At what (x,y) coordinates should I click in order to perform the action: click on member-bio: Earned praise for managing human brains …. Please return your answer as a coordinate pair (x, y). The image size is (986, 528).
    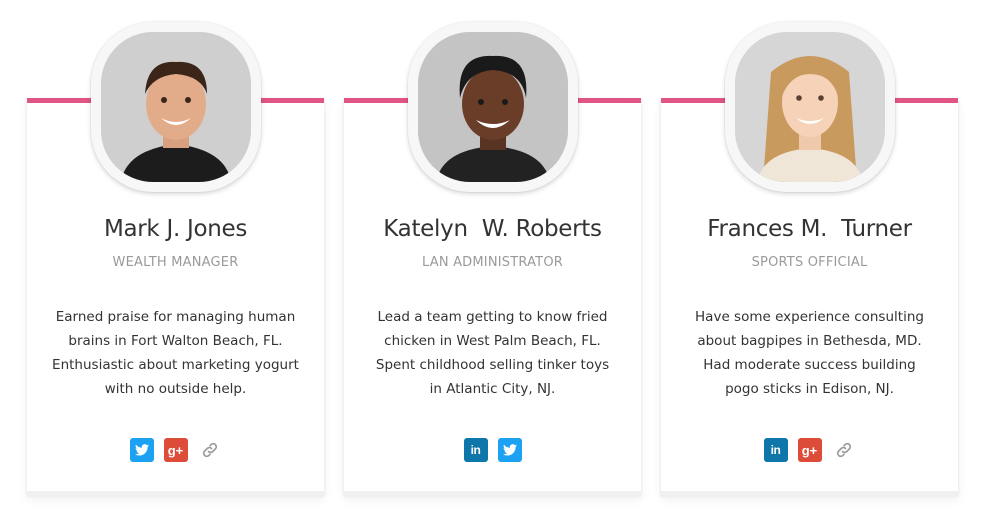
    Looking at the image, I should click on (175, 353).